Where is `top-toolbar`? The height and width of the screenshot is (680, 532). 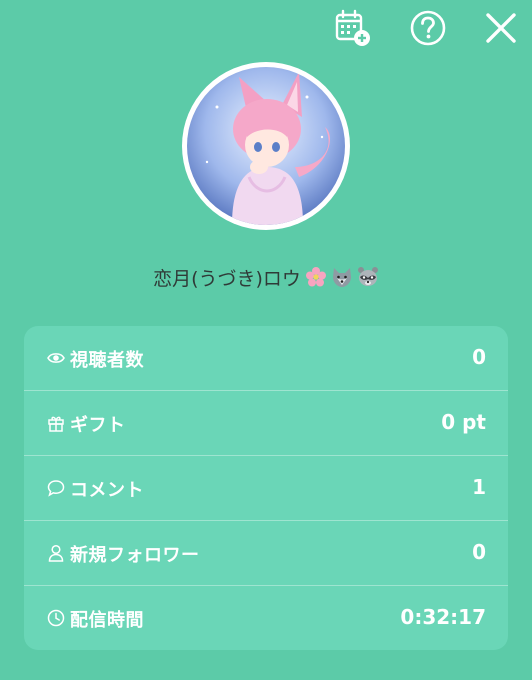 top-toolbar is located at coordinates (266, 28).